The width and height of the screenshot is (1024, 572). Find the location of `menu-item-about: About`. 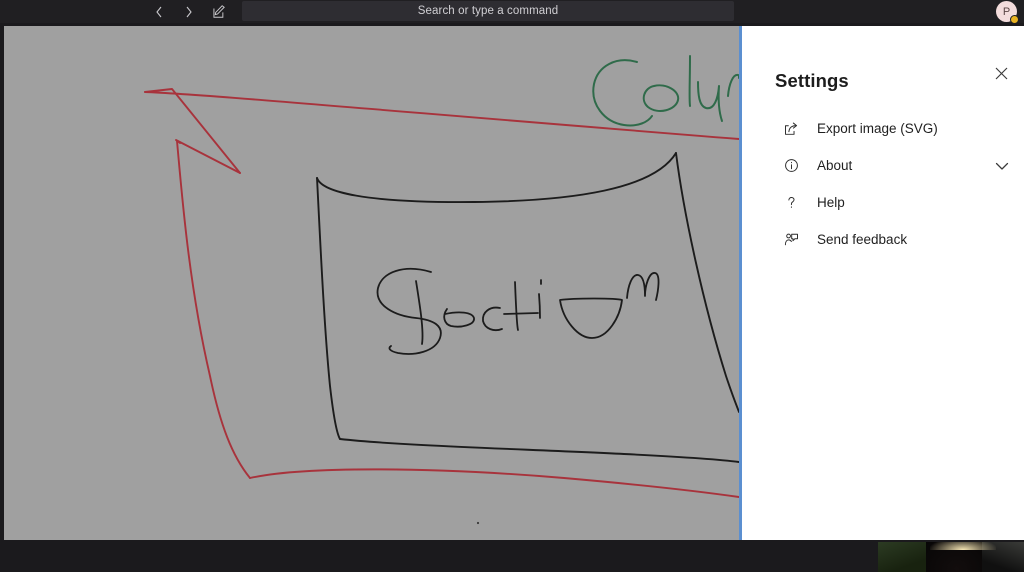

menu-item-about: About is located at coordinates (894, 165).